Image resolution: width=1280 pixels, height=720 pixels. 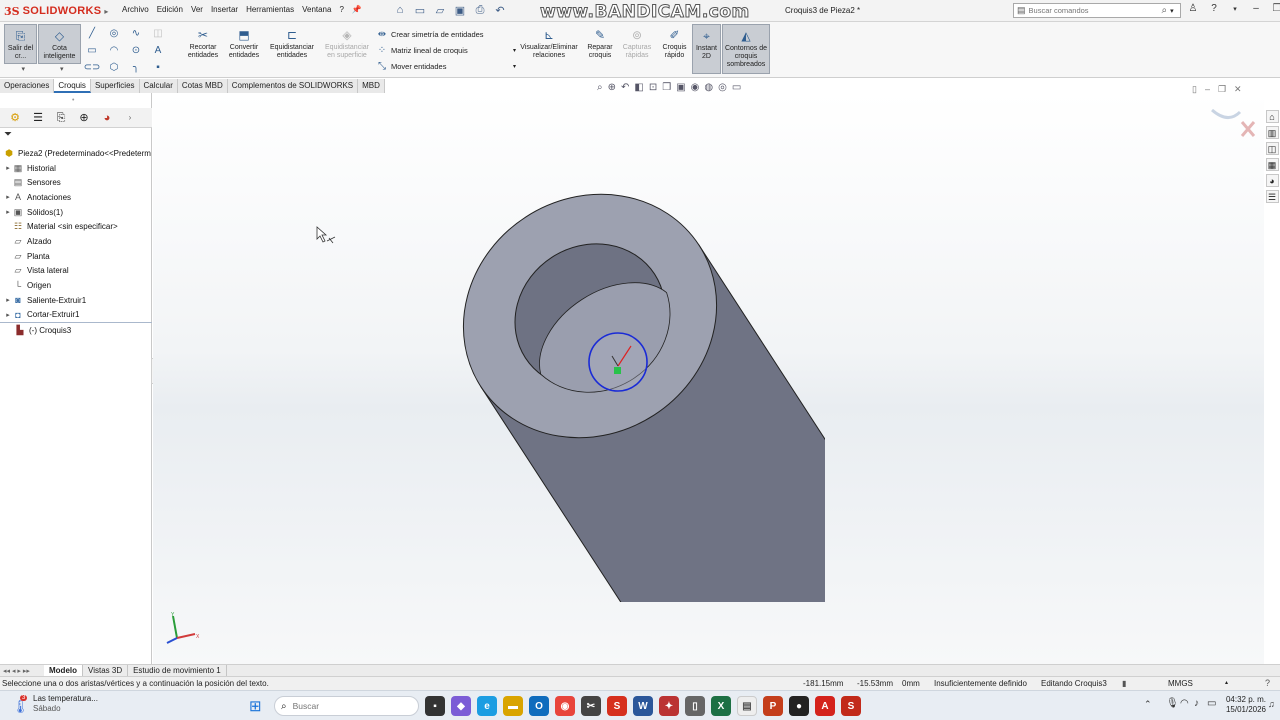 I want to click on tree-item-anotaciones: ▸ A Anotaciones, so click(x=76, y=197).